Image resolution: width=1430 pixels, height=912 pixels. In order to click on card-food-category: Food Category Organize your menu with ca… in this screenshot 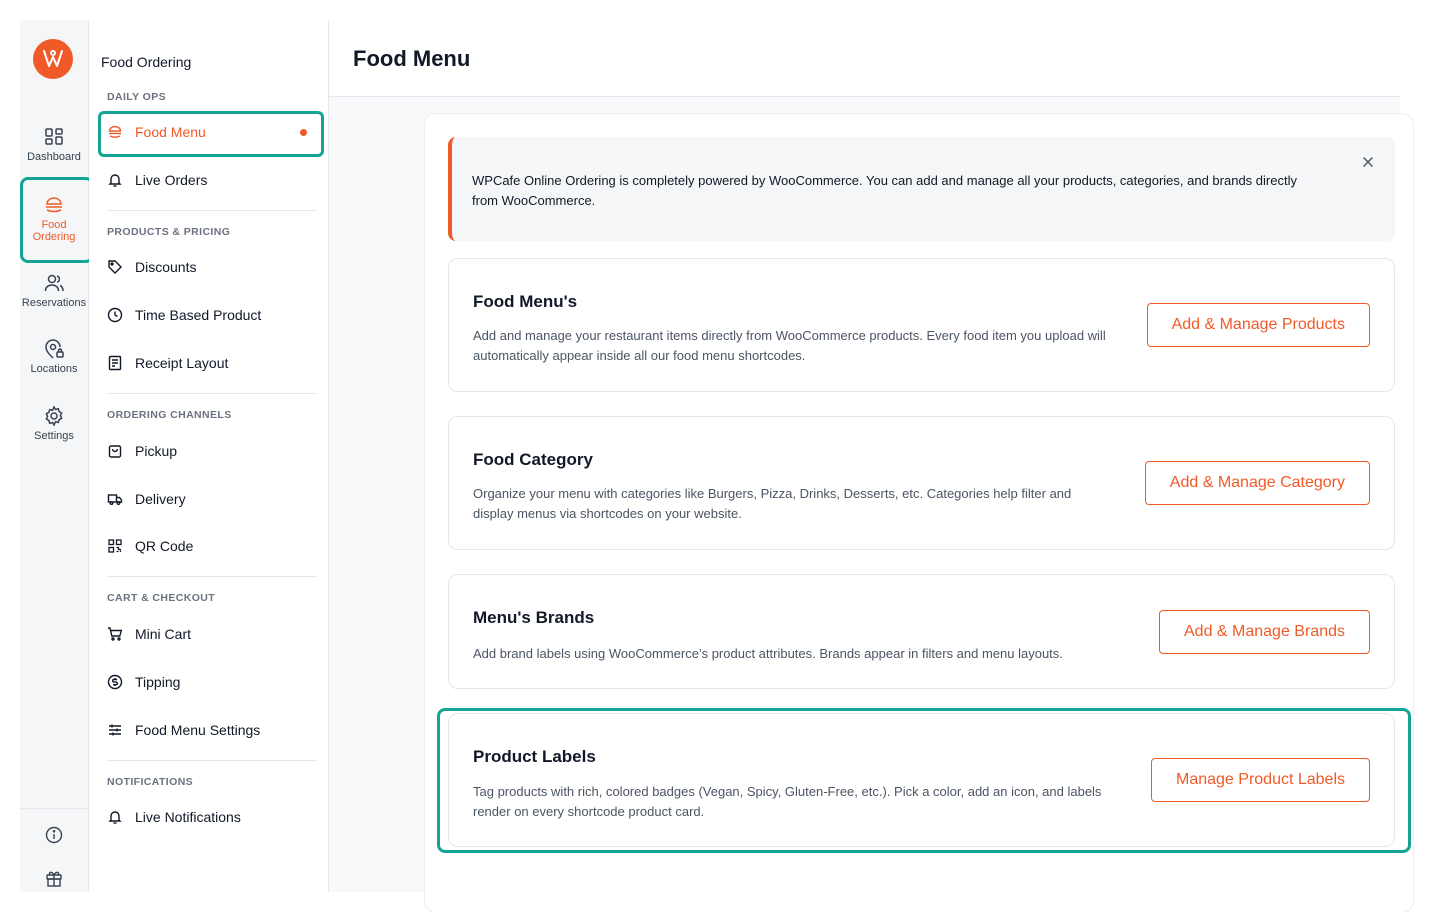, I will do `click(921, 483)`.